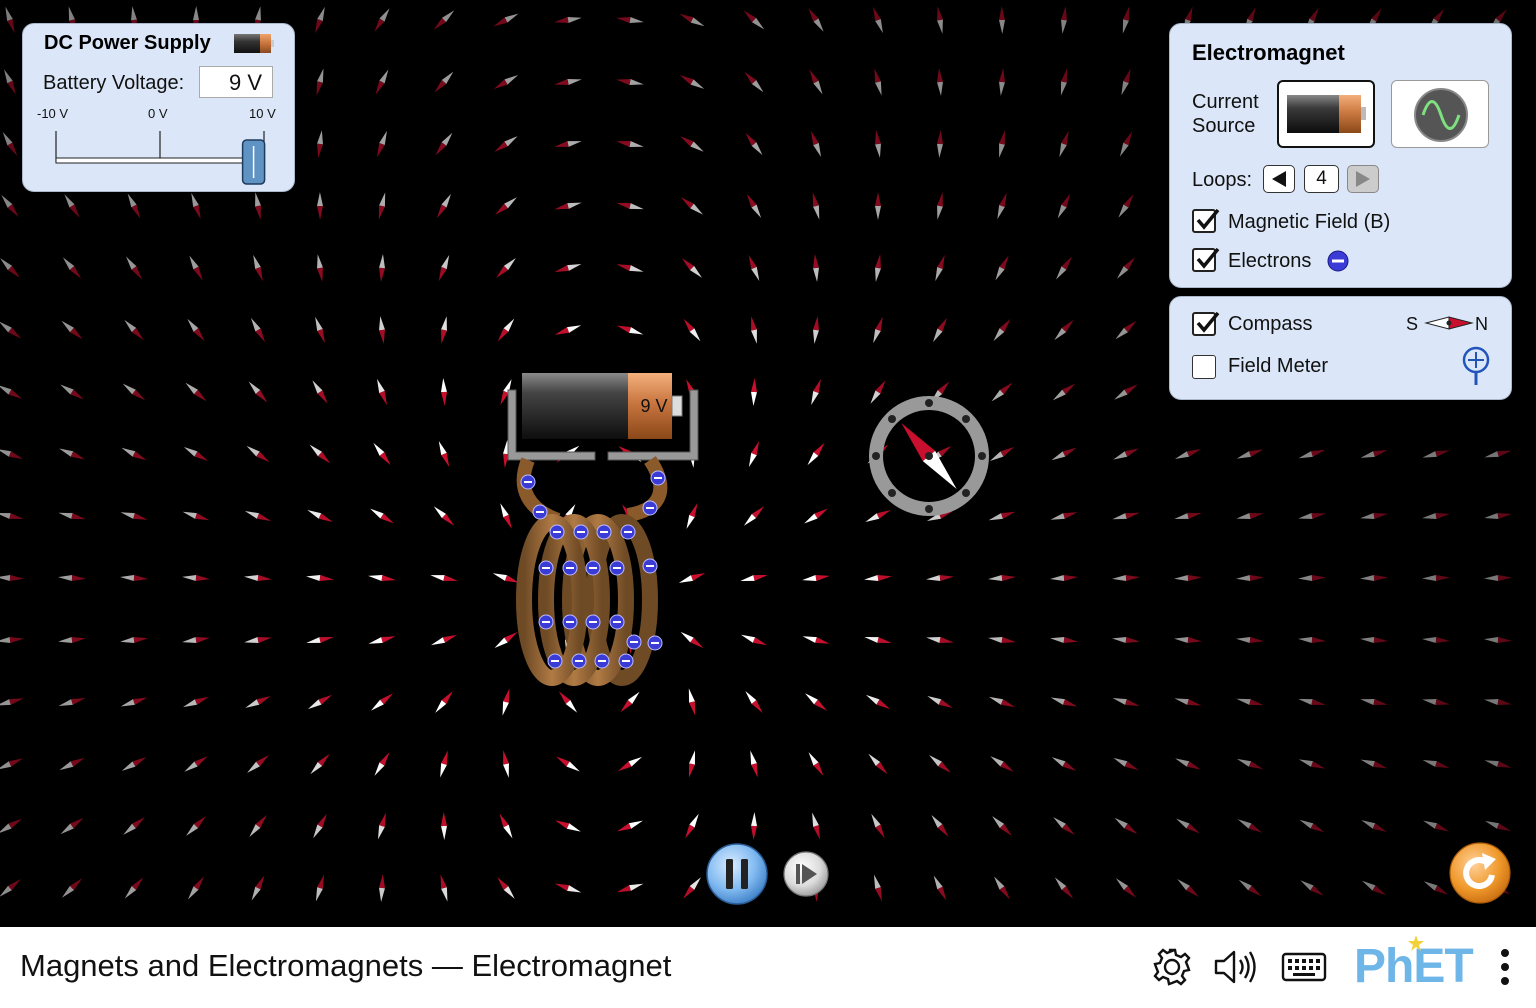 The width and height of the screenshot is (1536, 1008). What do you see at coordinates (1206, 323) in the screenshot?
I see `compass-checkbox` at bounding box center [1206, 323].